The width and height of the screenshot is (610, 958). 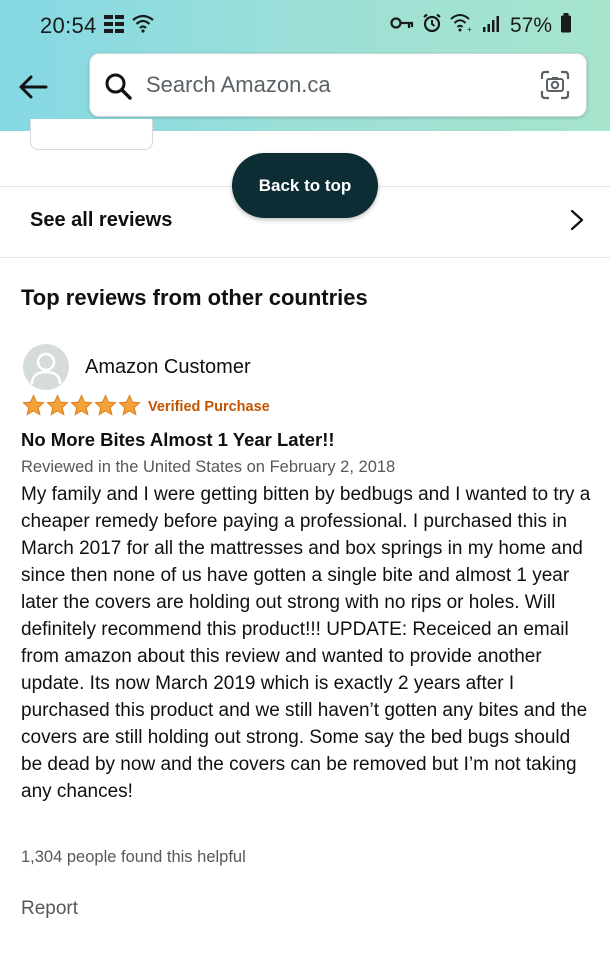 What do you see at coordinates (91, 134) in the screenshot?
I see `partial-button` at bounding box center [91, 134].